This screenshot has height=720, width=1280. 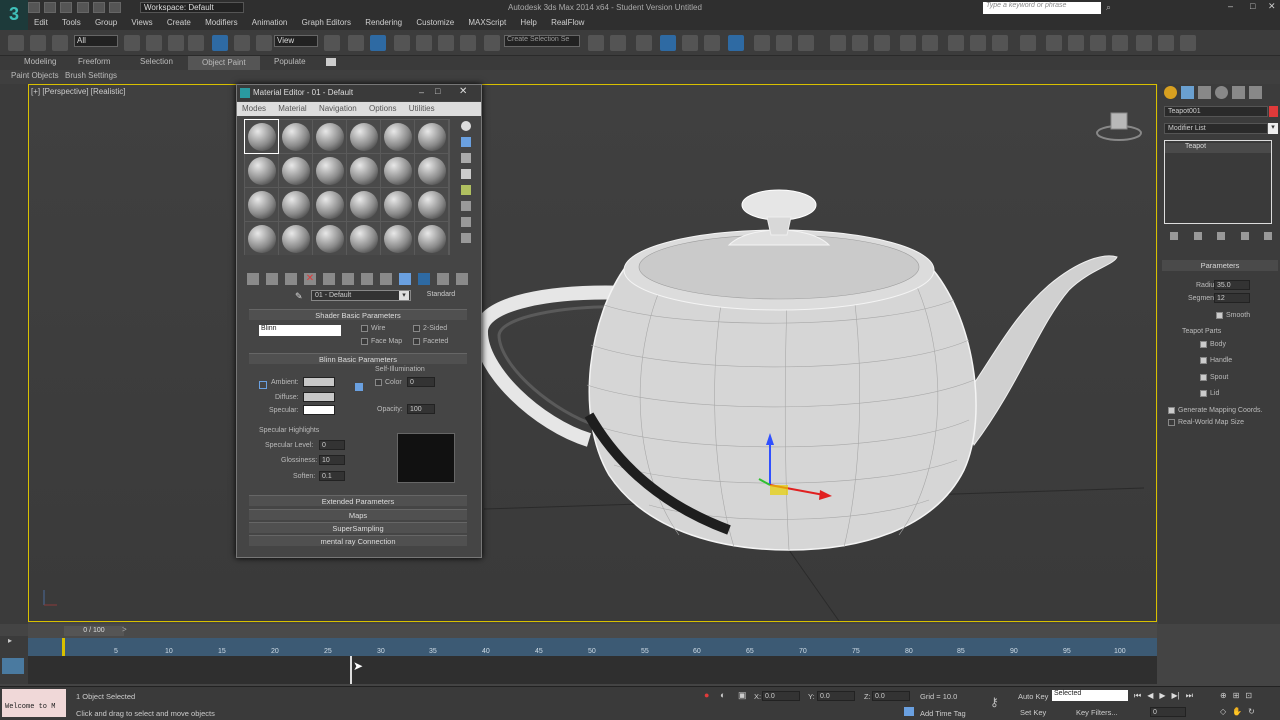 I want to click on medit-menu-navigation: Navigation, so click(x=338, y=108).